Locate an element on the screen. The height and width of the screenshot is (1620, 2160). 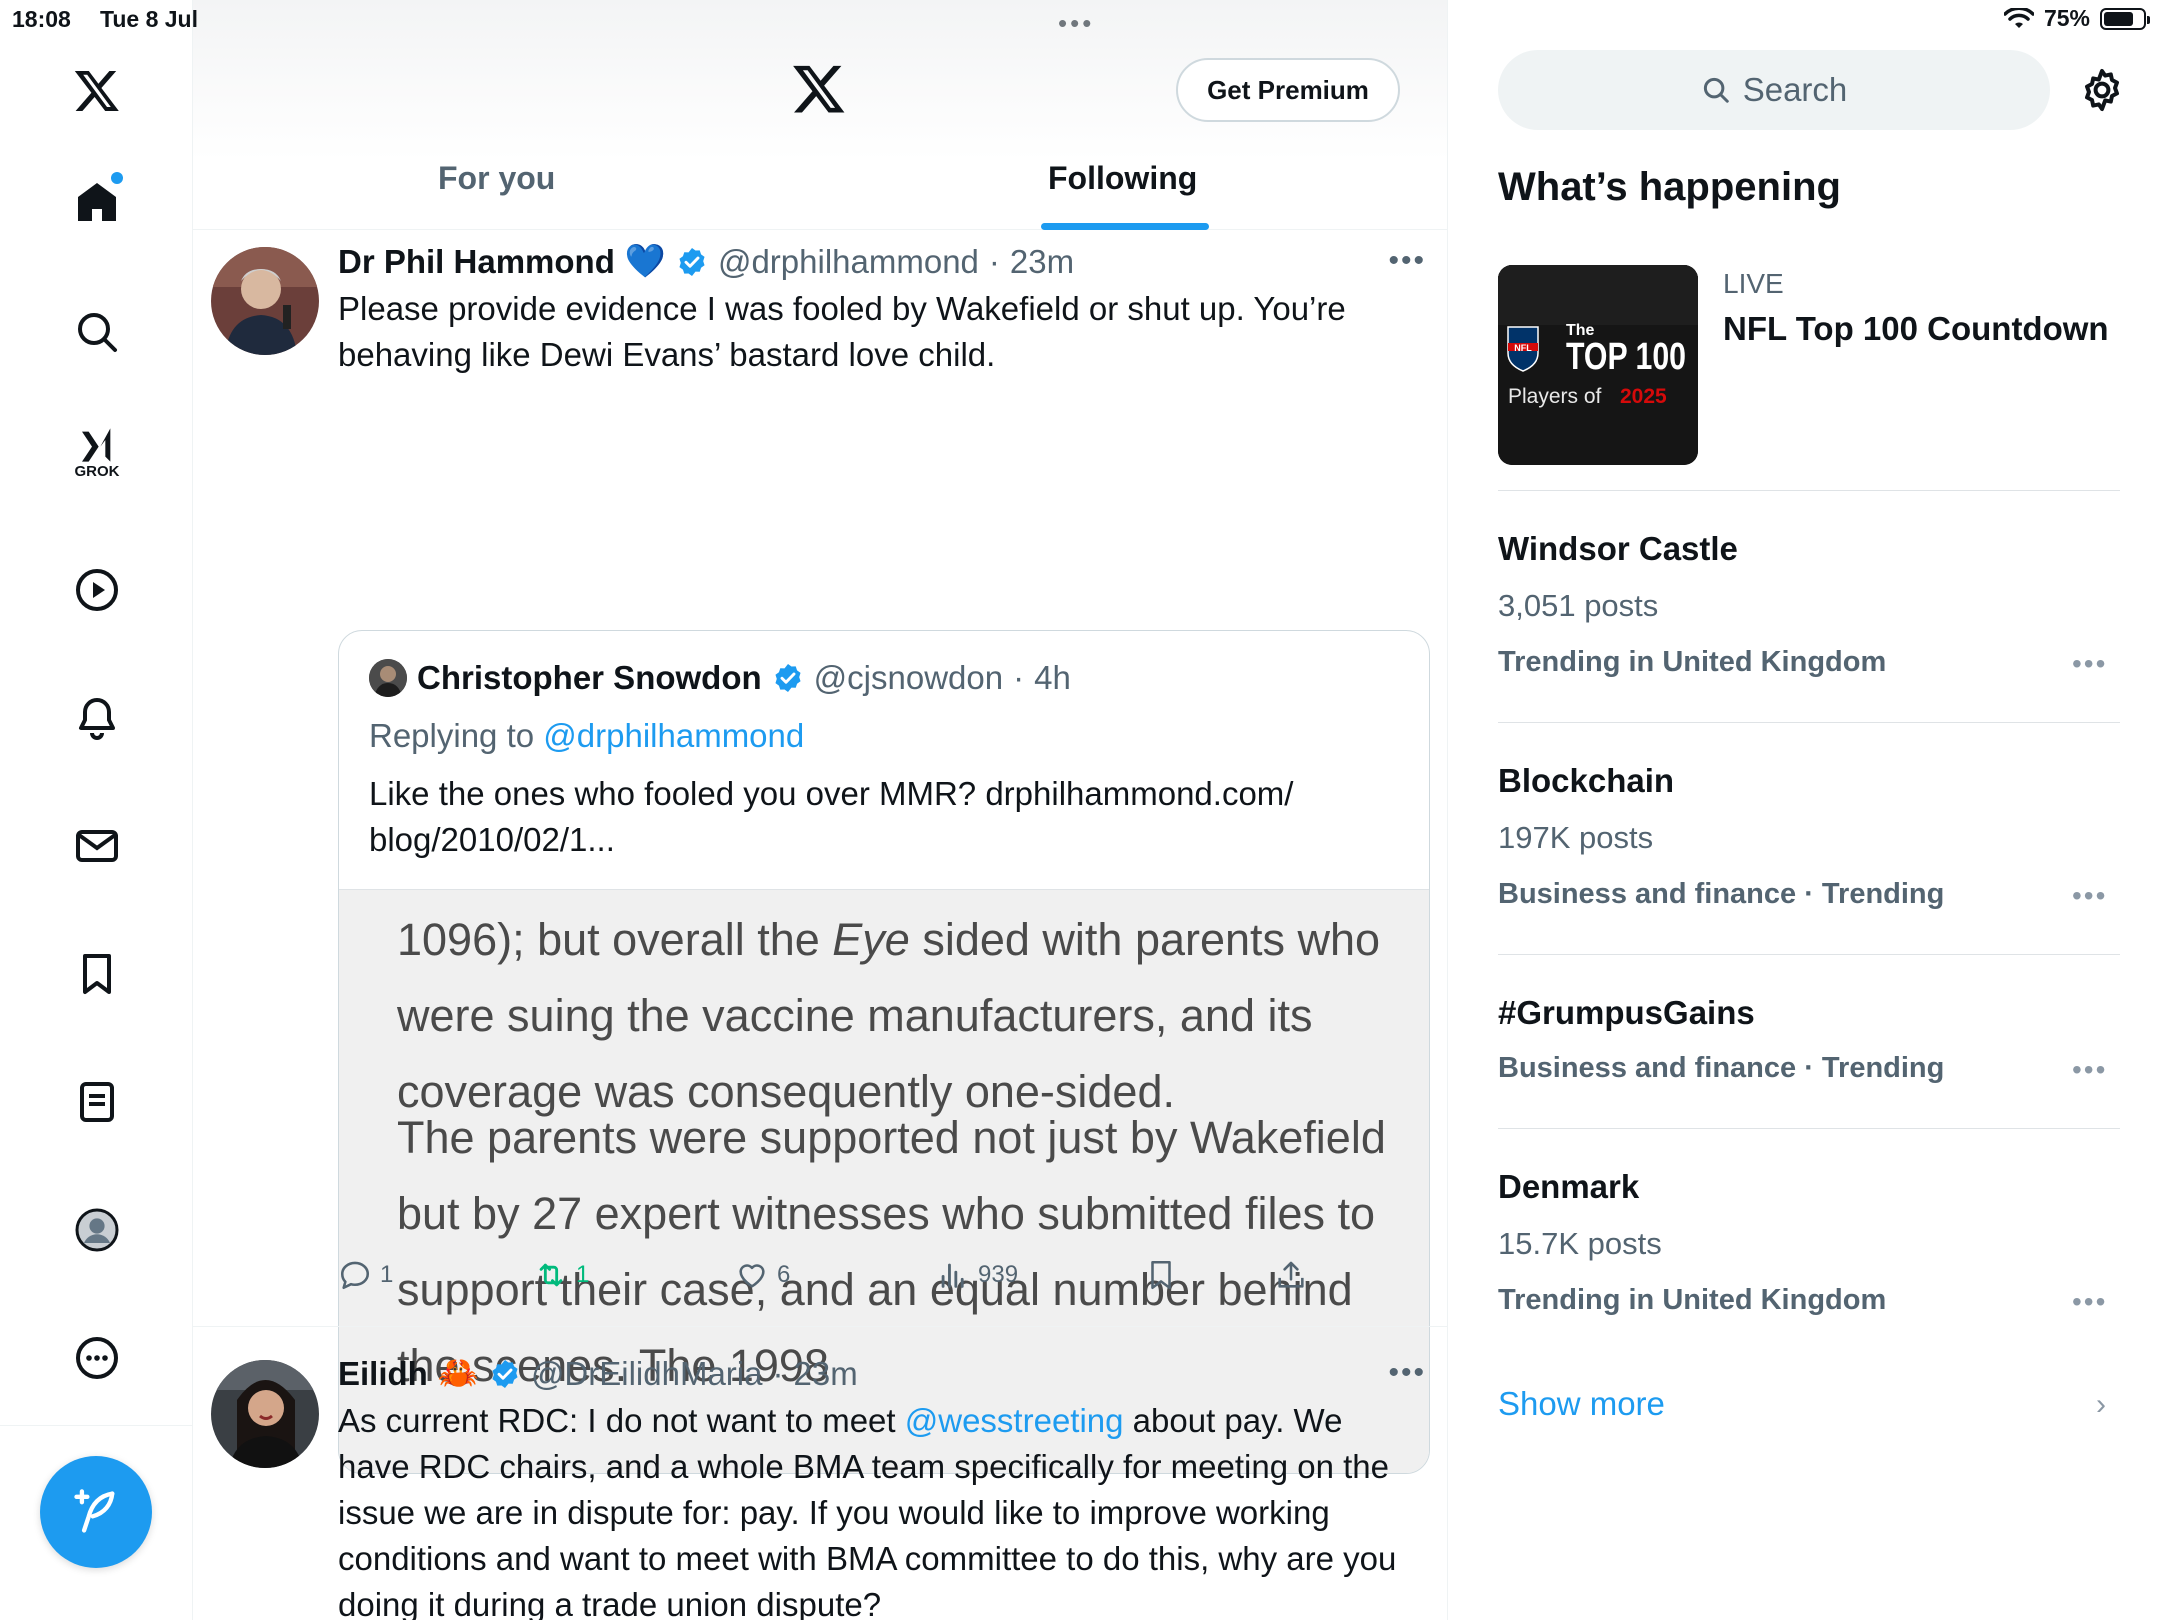
nav-grok: GROK is located at coordinates (97, 452).